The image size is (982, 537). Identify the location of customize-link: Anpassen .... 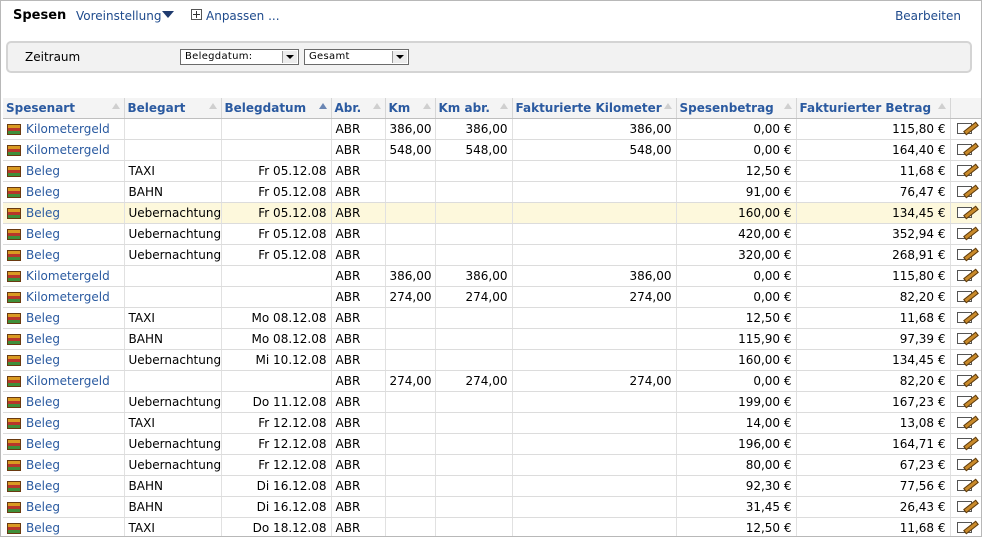
(235, 16).